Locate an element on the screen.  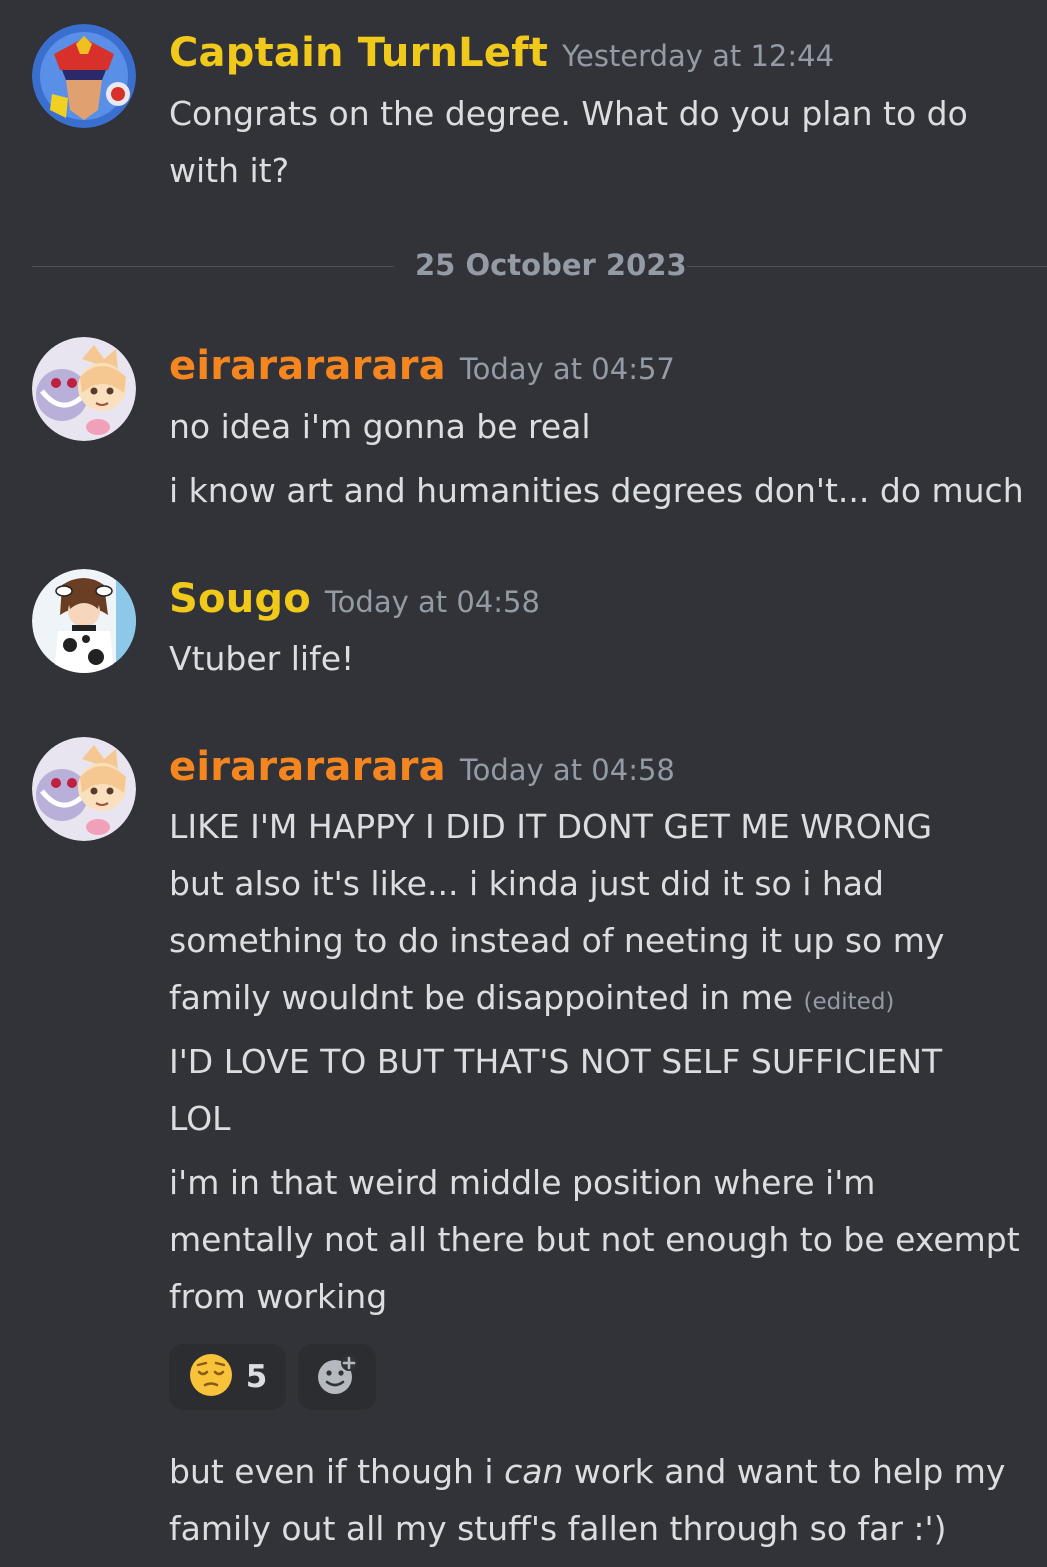
message-header: Captain TurnLeft Yesterday at 12:44 is located at coordinates (501, 53).